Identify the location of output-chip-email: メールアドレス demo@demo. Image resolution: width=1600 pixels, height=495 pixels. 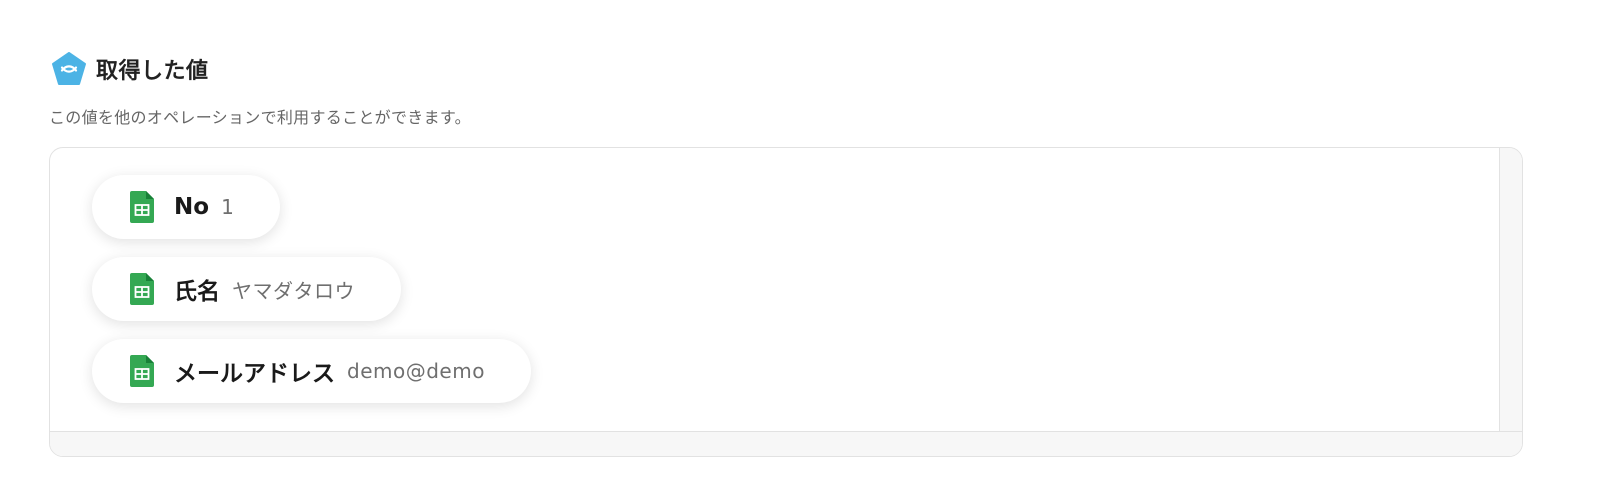
(311, 371).